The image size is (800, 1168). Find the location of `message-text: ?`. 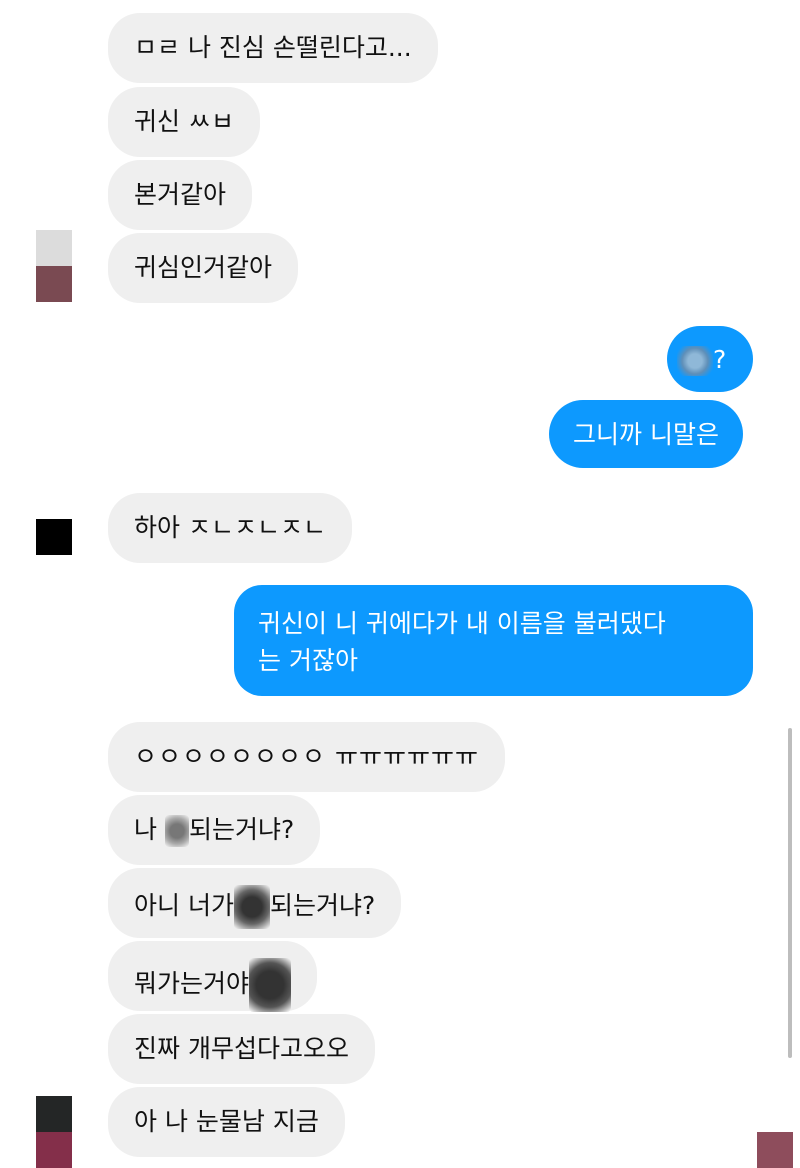

message-text: ? is located at coordinates (720, 359).